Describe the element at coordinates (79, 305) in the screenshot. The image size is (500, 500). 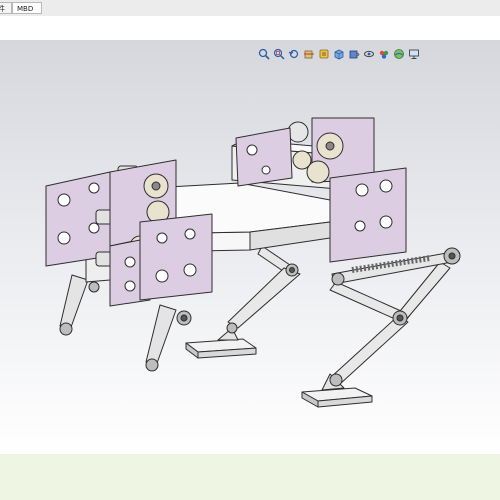
I see `left-rear-leg` at that location.